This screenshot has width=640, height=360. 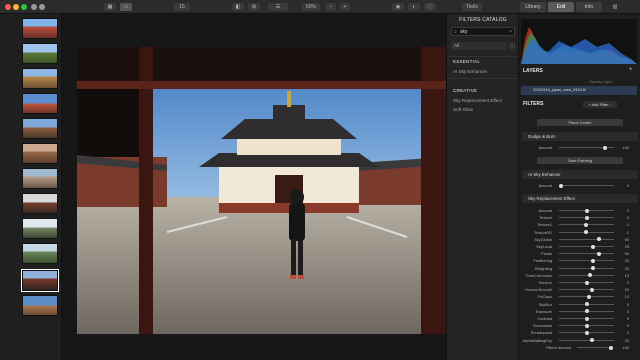 What do you see at coordinates (542, 261) in the screenshot?
I see `param-label: Feathering` at bounding box center [542, 261].